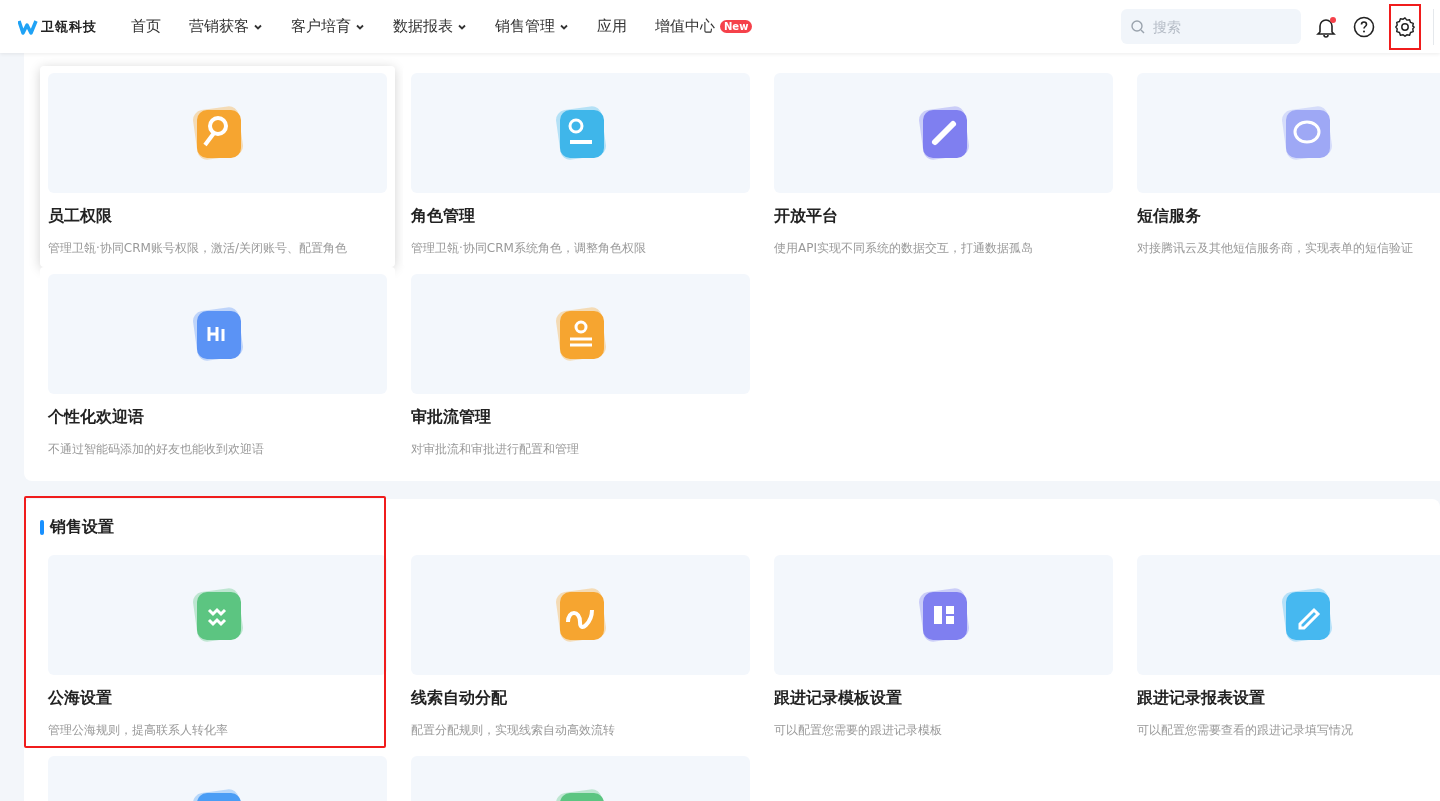 The width and height of the screenshot is (1440, 801). I want to click on section-title: 销售设置, so click(82, 527).